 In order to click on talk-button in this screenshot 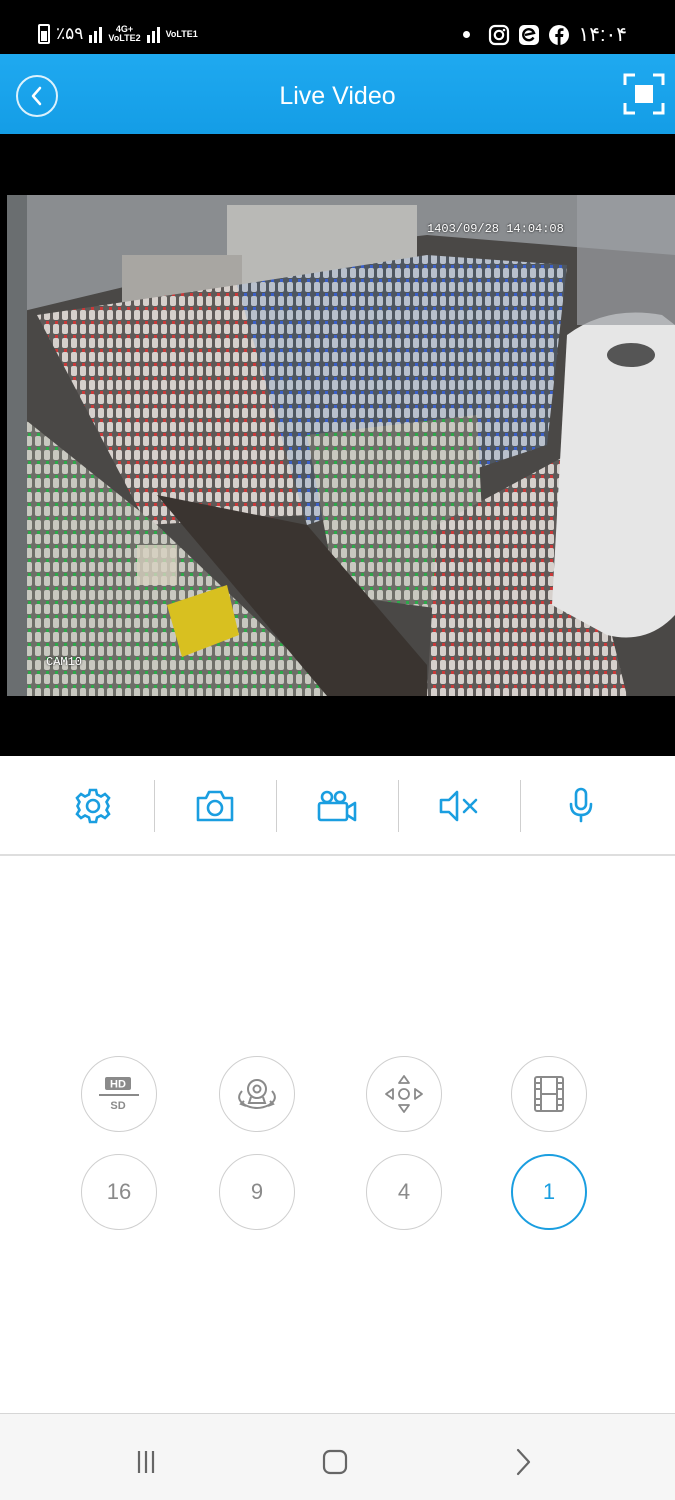, I will do `click(581, 806)`.